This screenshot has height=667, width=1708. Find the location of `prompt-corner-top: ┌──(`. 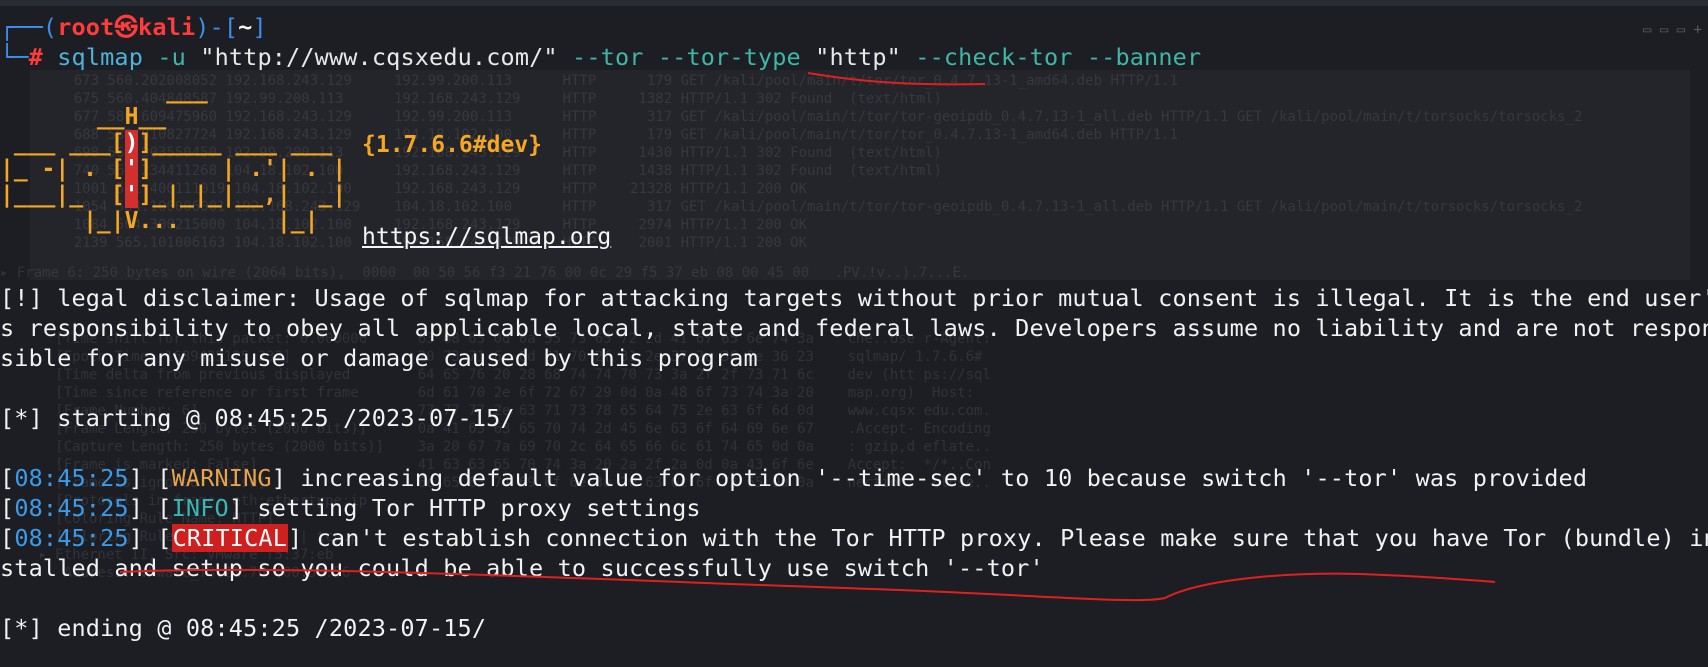

prompt-corner-top: ┌──( is located at coordinates (29, 27).